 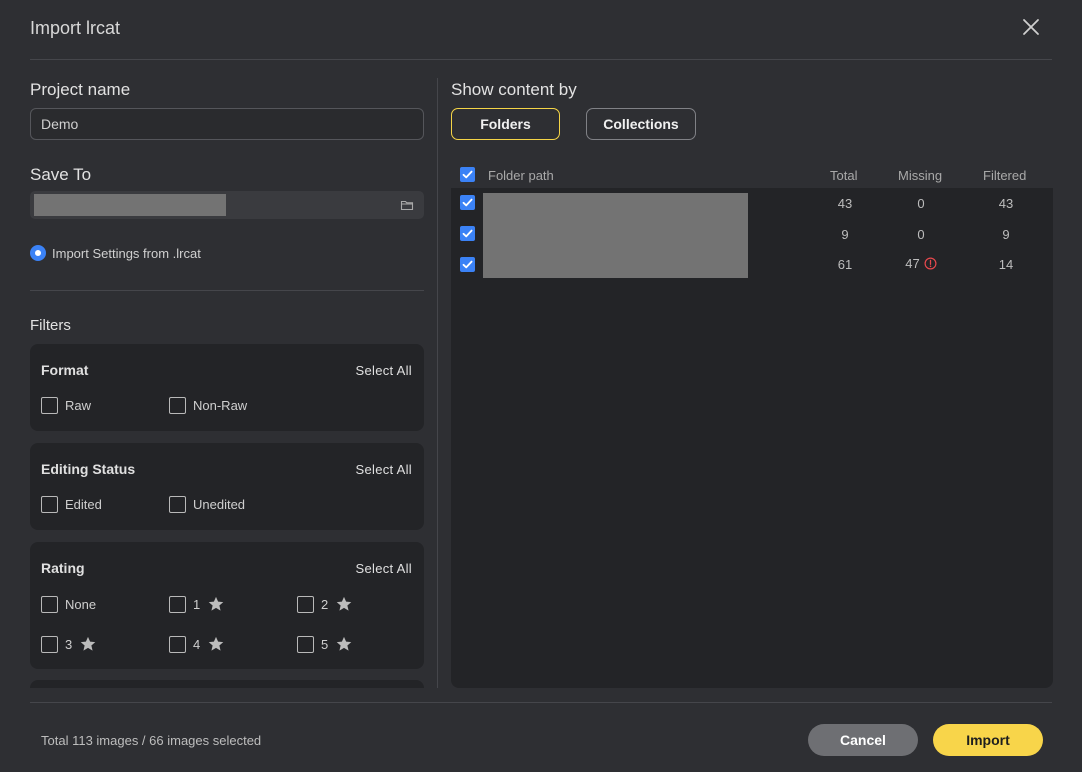 What do you see at coordinates (505, 124) in the screenshot?
I see `tab-folders: Folders` at bounding box center [505, 124].